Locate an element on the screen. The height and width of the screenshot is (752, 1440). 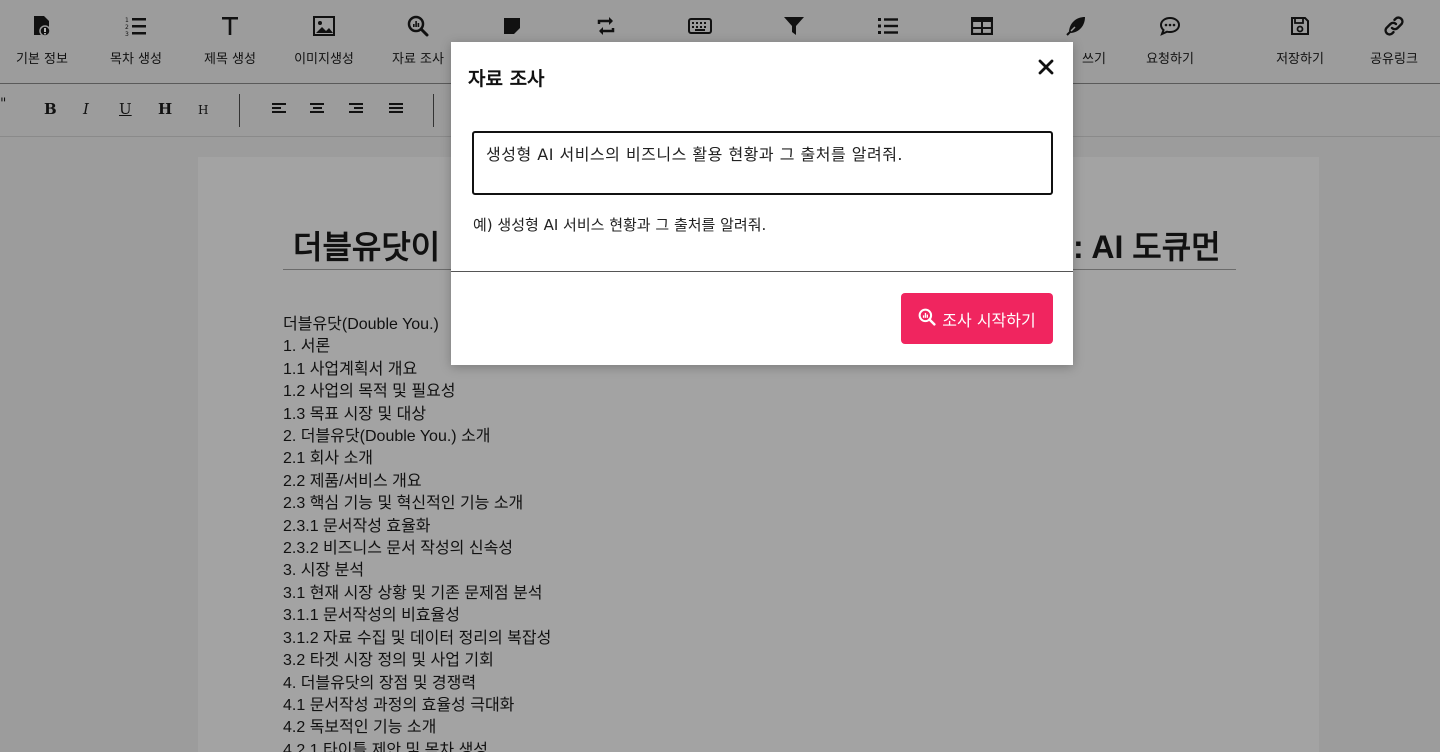
document-line: 3. 시장 분석 is located at coordinates (324, 571).